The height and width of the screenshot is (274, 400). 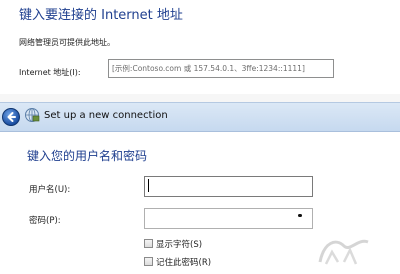 I want to click on show-characters-checkbox, so click(x=148, y=243).